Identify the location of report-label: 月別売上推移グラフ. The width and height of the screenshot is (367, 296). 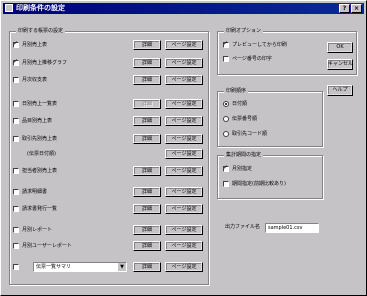
(45, 63).